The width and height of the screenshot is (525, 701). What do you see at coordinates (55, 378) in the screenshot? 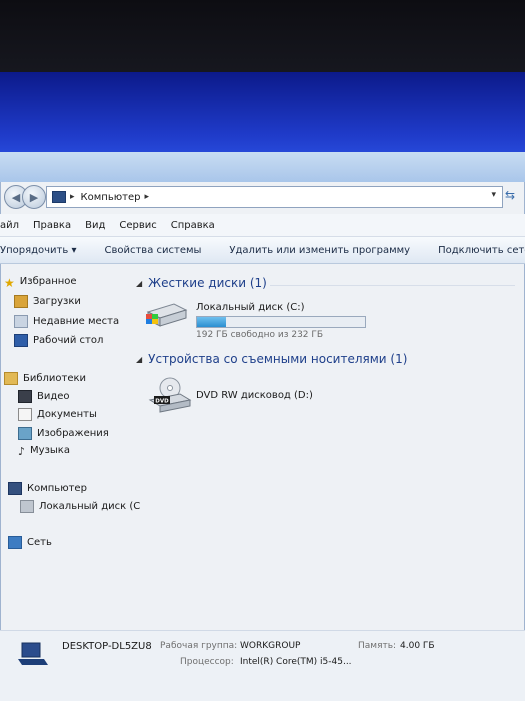
I see `nav-libraries-label: Библиотеки` at bounding box center [55, 378].